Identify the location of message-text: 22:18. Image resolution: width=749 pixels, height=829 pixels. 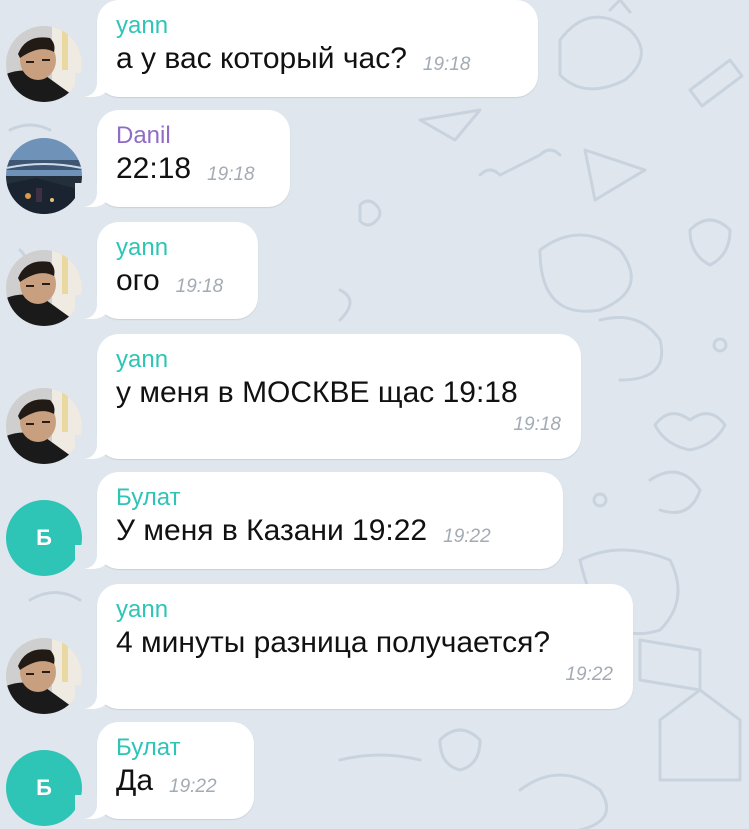
(154, 168).